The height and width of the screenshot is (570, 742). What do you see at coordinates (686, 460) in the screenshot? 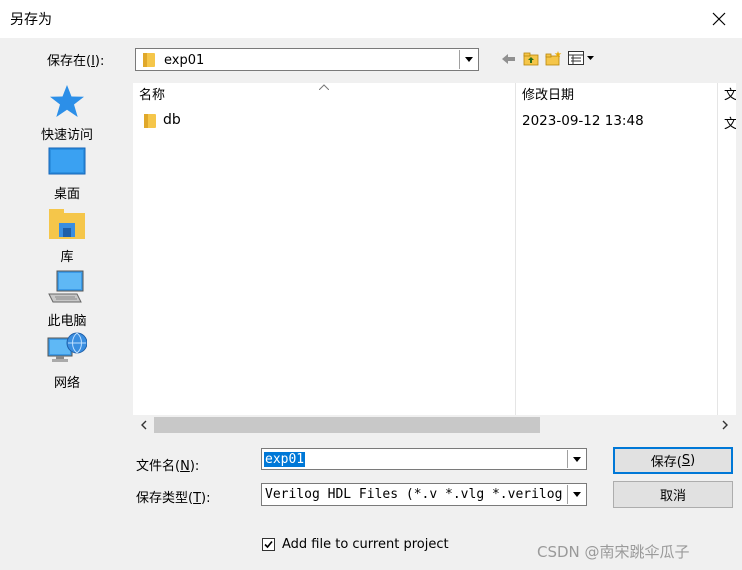
I see `save-button-hotkey: S` at bounding box center [686, 460].